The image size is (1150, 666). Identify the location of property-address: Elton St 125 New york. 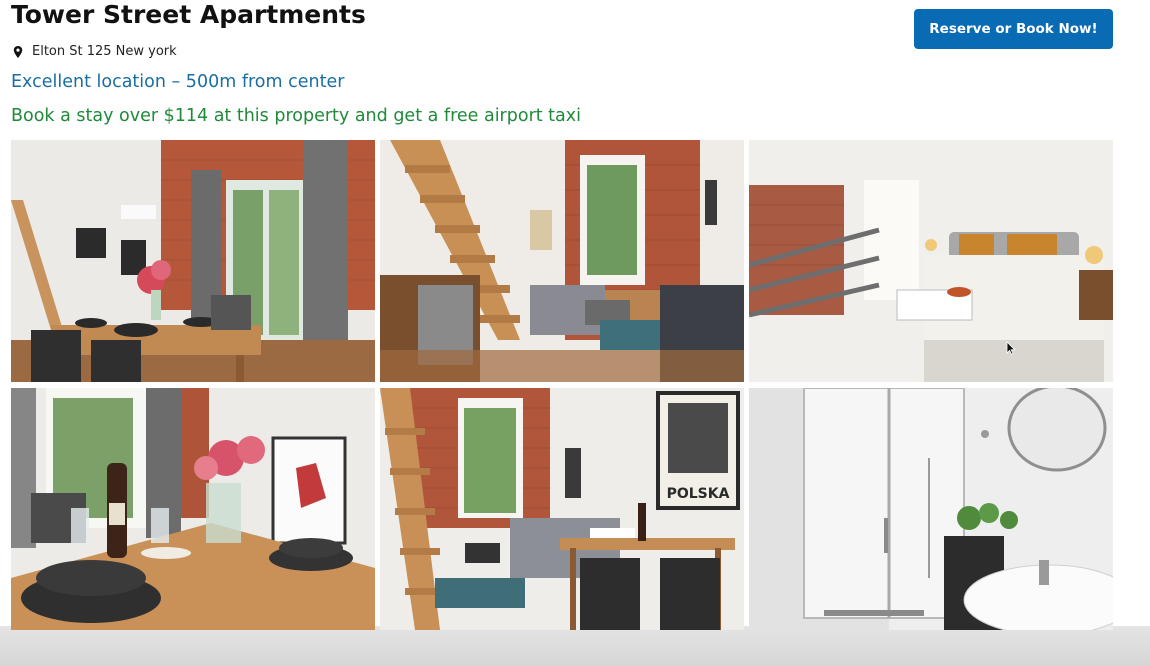
(94, 51).